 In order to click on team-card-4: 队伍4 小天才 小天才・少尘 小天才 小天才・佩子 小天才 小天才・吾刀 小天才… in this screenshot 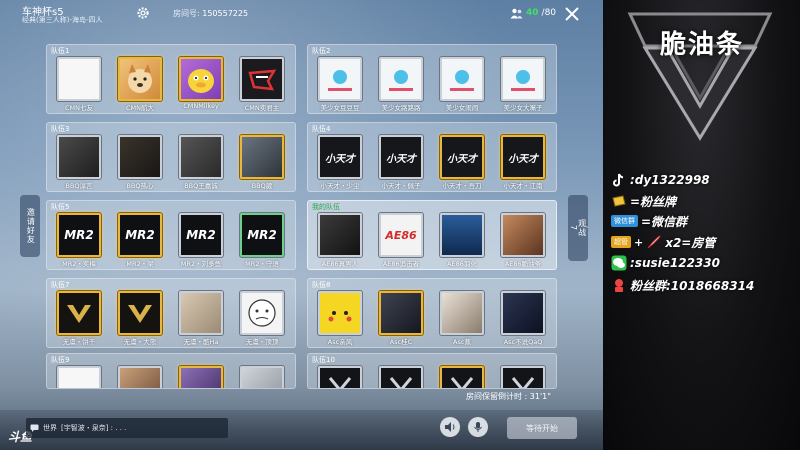, I will do `click(432, 157)`.